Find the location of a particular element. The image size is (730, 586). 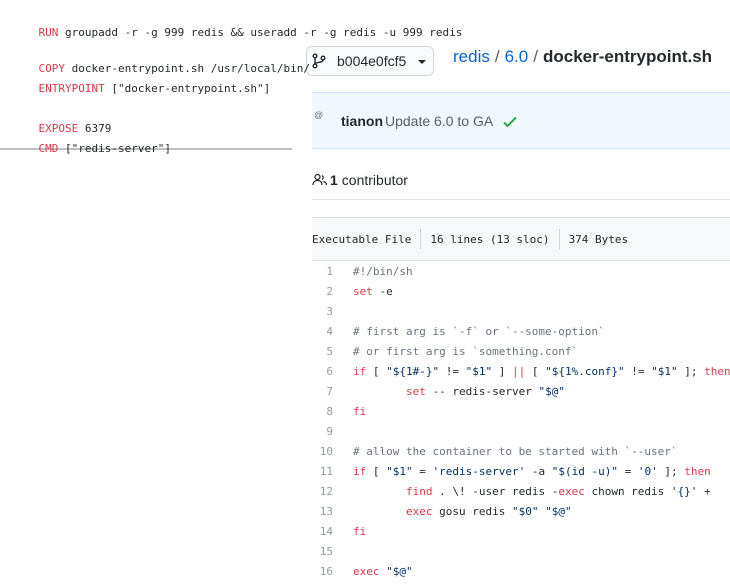

latest-commit-box: @ tianon Update 6.0 to GA is located at coordinates (521, 120).